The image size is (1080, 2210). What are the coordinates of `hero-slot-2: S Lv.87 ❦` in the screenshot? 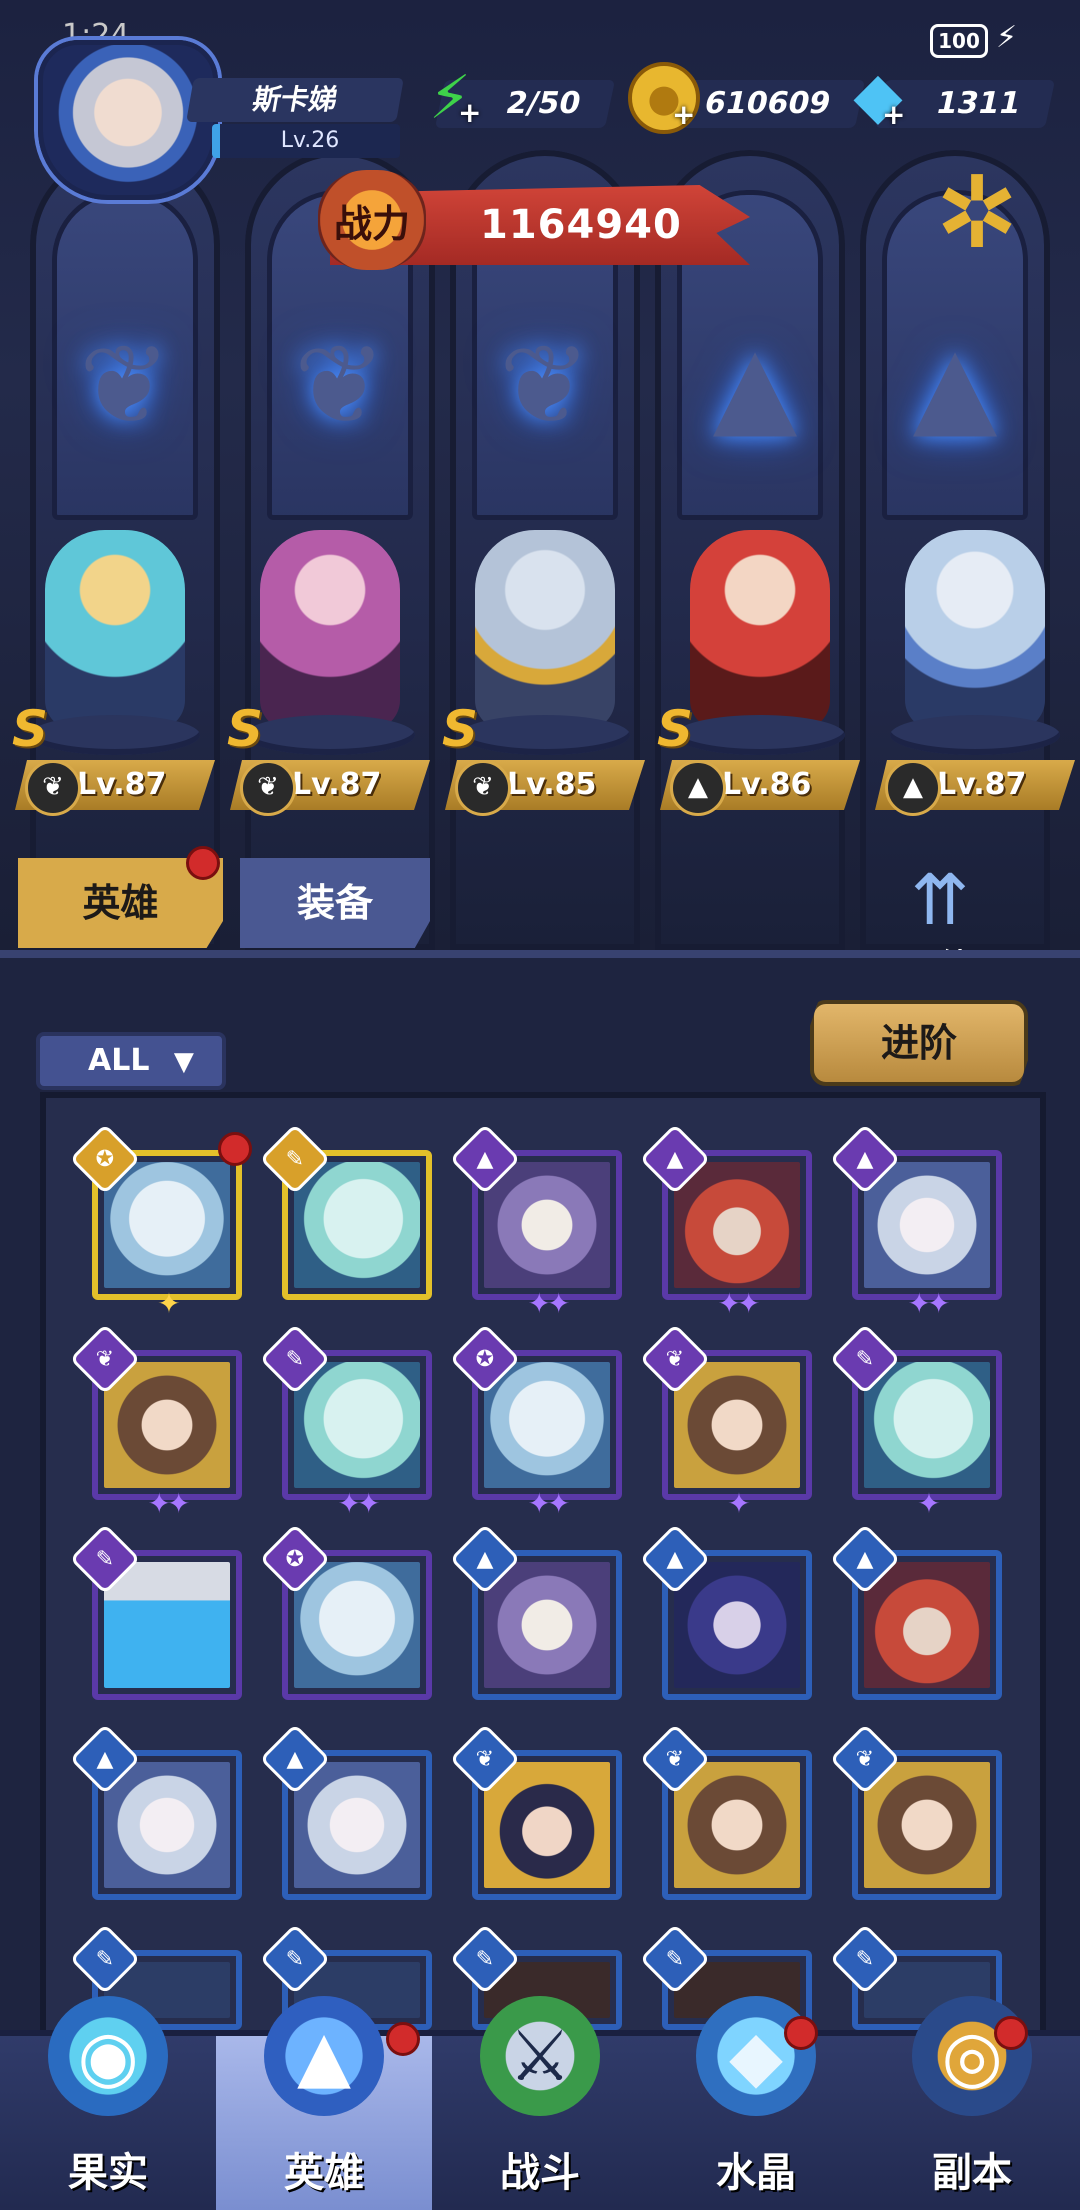 It's located at (328, 673).